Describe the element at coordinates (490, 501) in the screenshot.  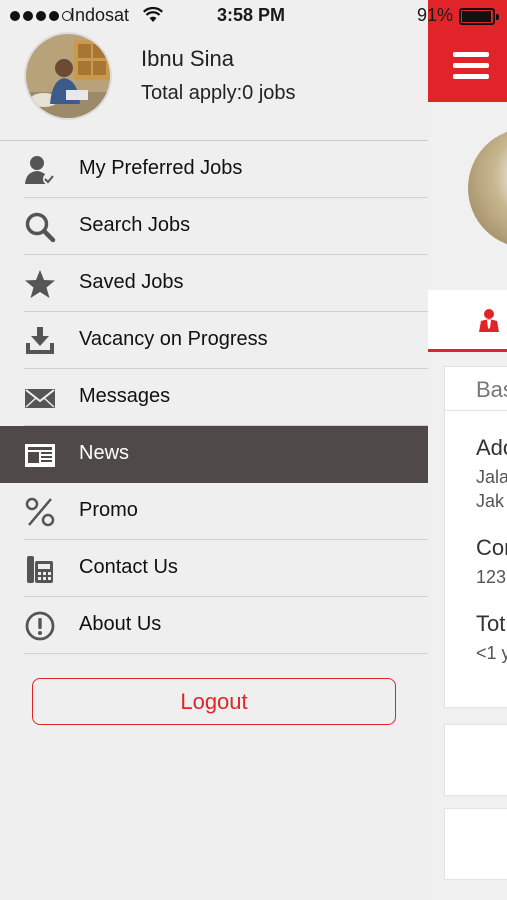
I see `field-value: Jak` at that location.